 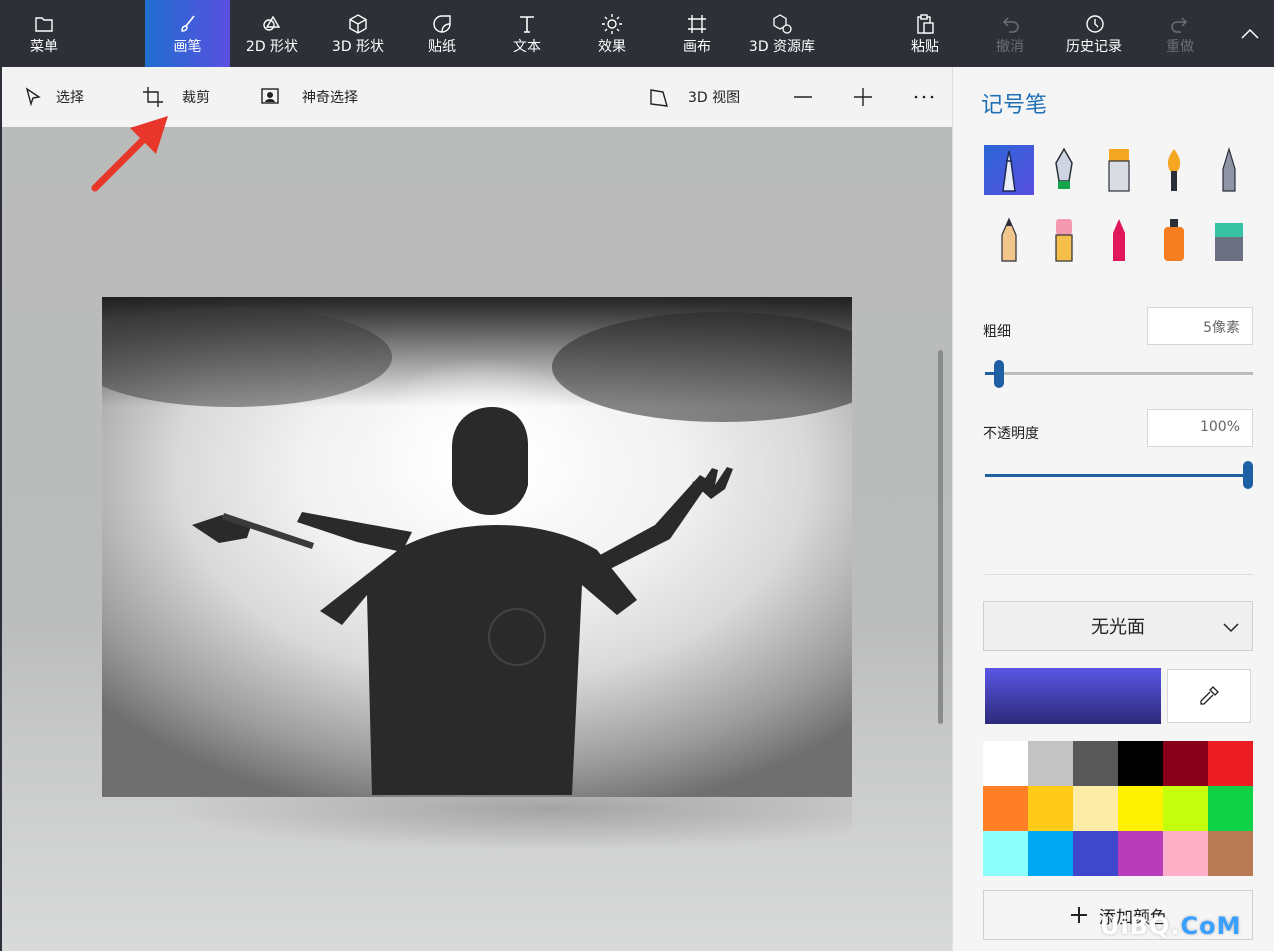 I want to click on eraser-icon, so click(x=1064, y=240).